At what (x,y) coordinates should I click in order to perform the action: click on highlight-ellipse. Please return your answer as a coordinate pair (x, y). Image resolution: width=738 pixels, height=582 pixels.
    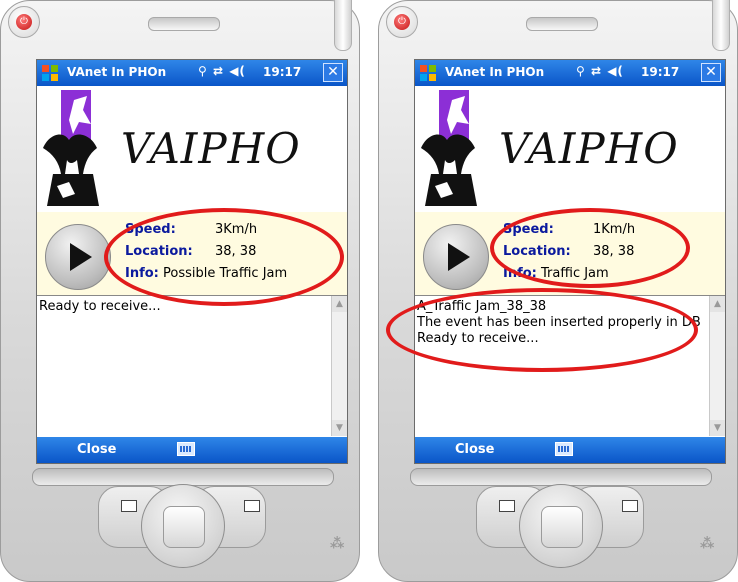
    Looking at the image, I should click on (224, 257).